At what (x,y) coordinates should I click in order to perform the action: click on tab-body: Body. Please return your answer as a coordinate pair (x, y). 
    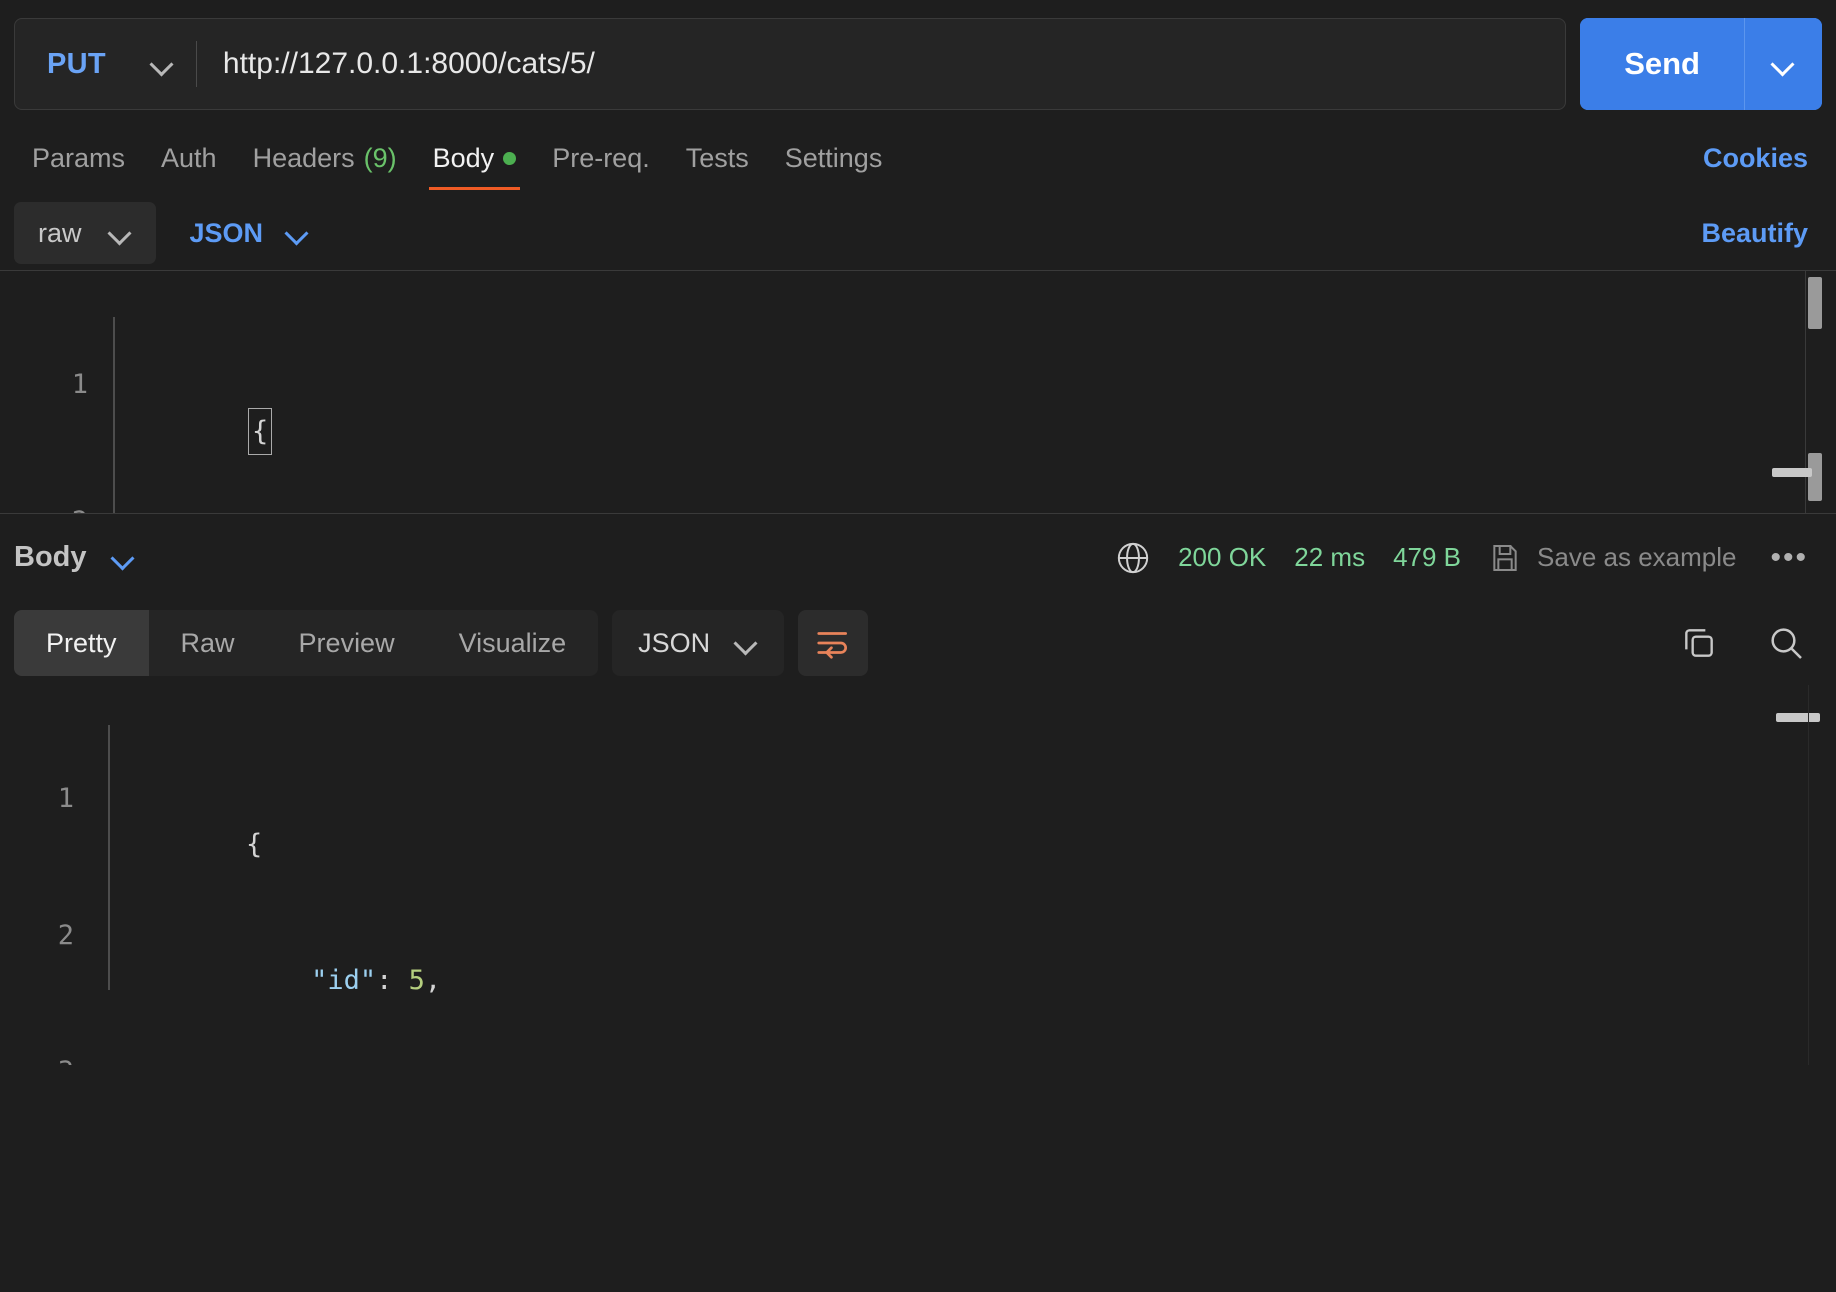
    Looking at the image, I should click on (475, 166).